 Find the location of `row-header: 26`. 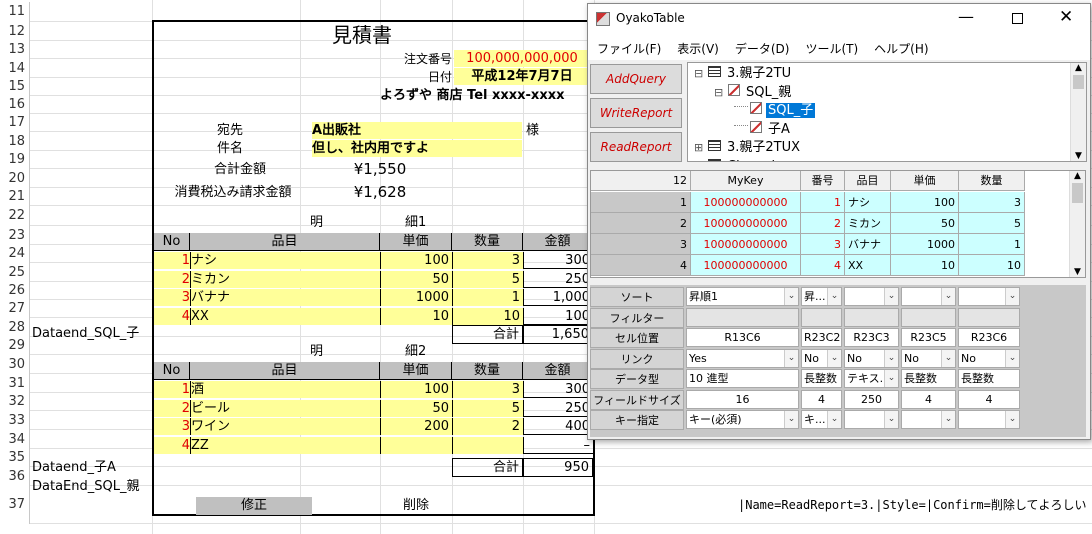

row-header: 26 is located at coordinates (15, 291).